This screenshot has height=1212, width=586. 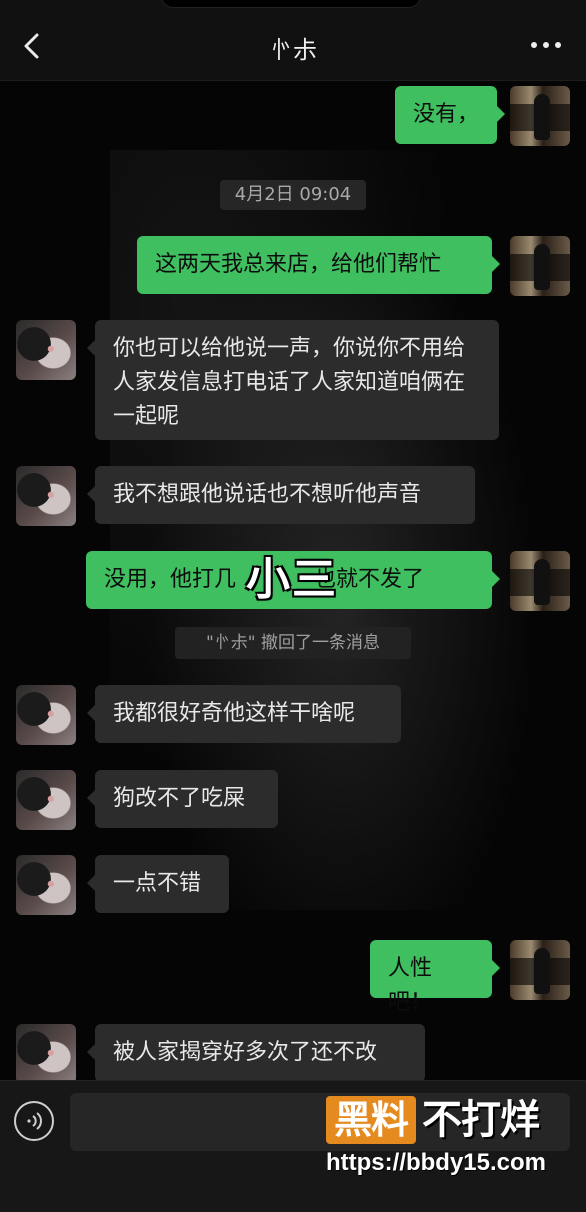 What do you see at coordinates (410, 985) in the screenshot?
I see `message-text: 人性吧！` at bounding box center [410, 985].